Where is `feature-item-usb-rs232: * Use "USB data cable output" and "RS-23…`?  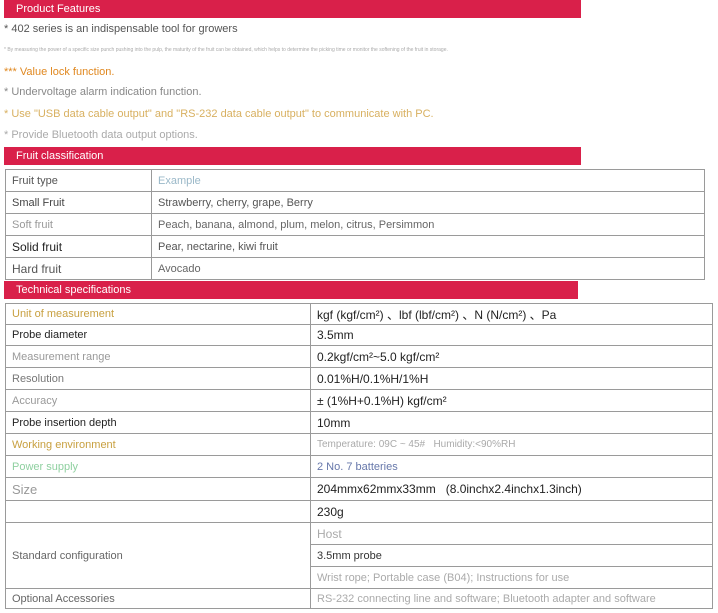 feature-item-usb-rs232: * Use "USB data cable output" and "RS-23… is located at coordinates (219, 114).